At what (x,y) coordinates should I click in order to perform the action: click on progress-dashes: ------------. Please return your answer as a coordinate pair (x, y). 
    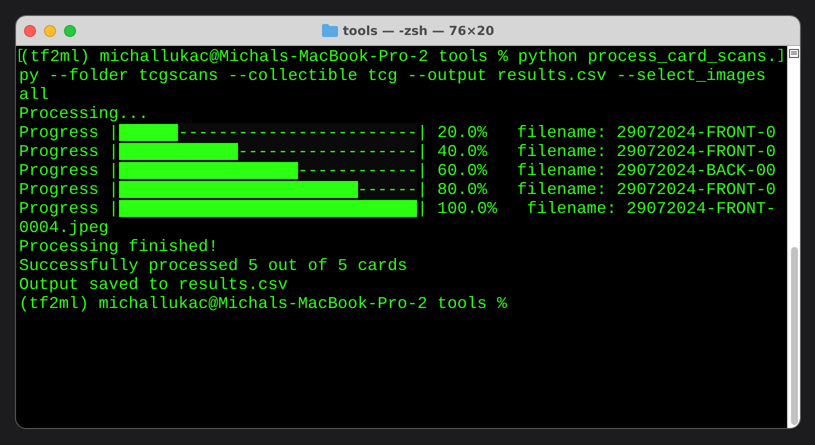
    Looking at the image, I should click on (358, 170).